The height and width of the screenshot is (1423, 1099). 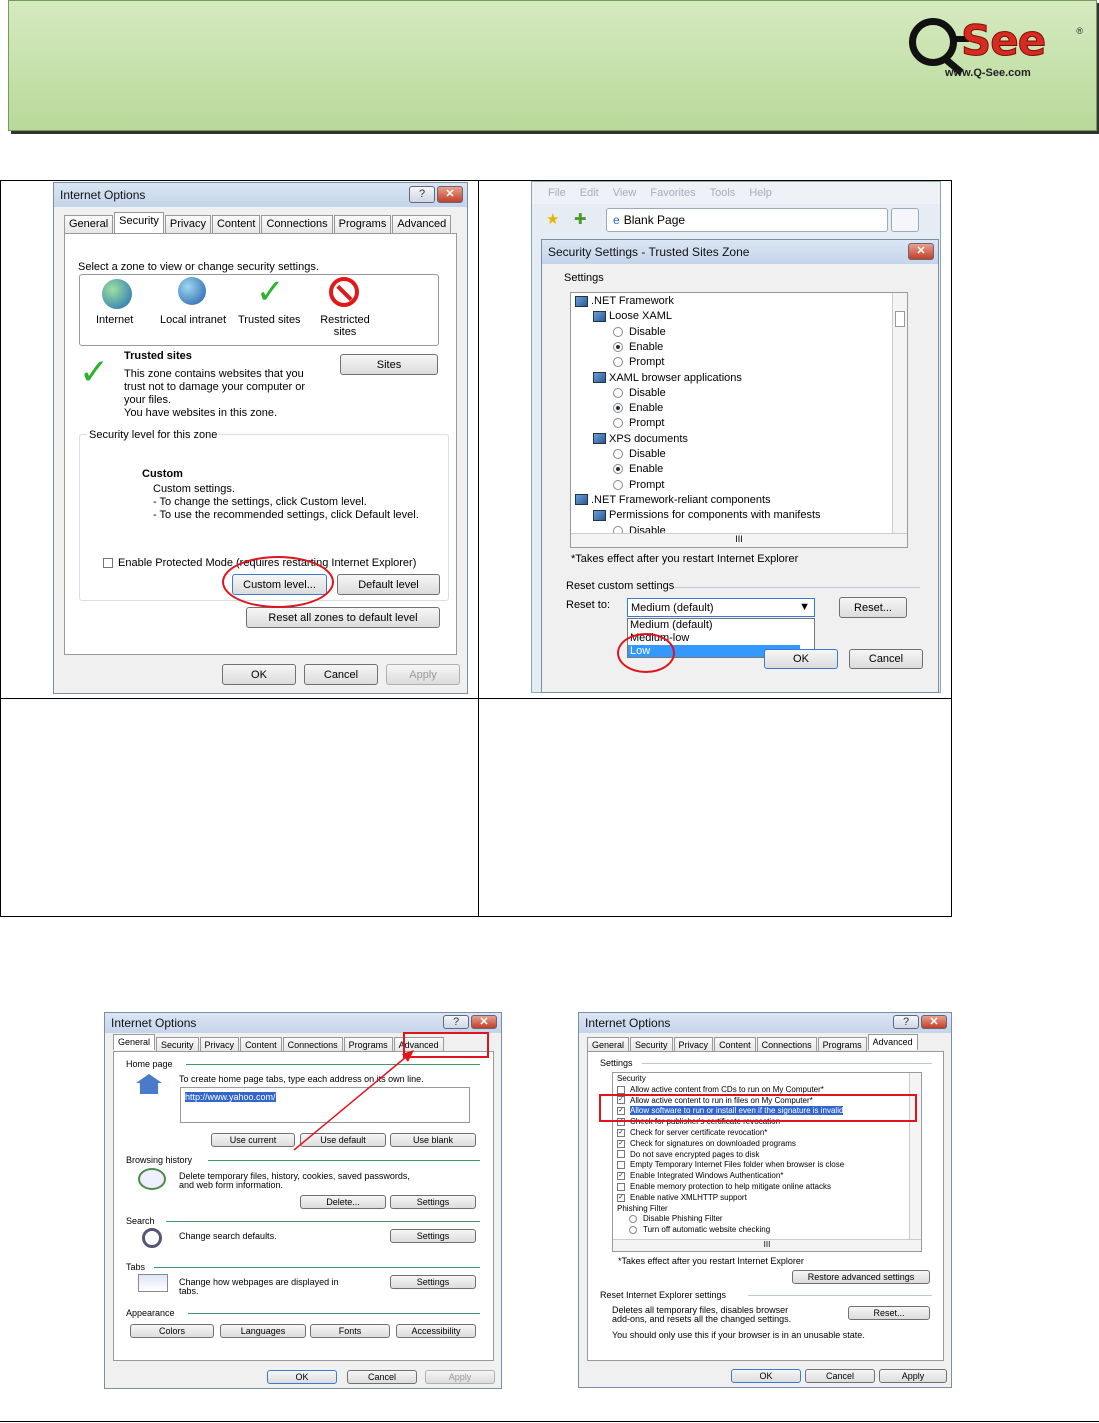 What do you see at coordinates (899, 413) in the screenshot?
I see `vertical-scrollbar` at bounding box center [899, 413].